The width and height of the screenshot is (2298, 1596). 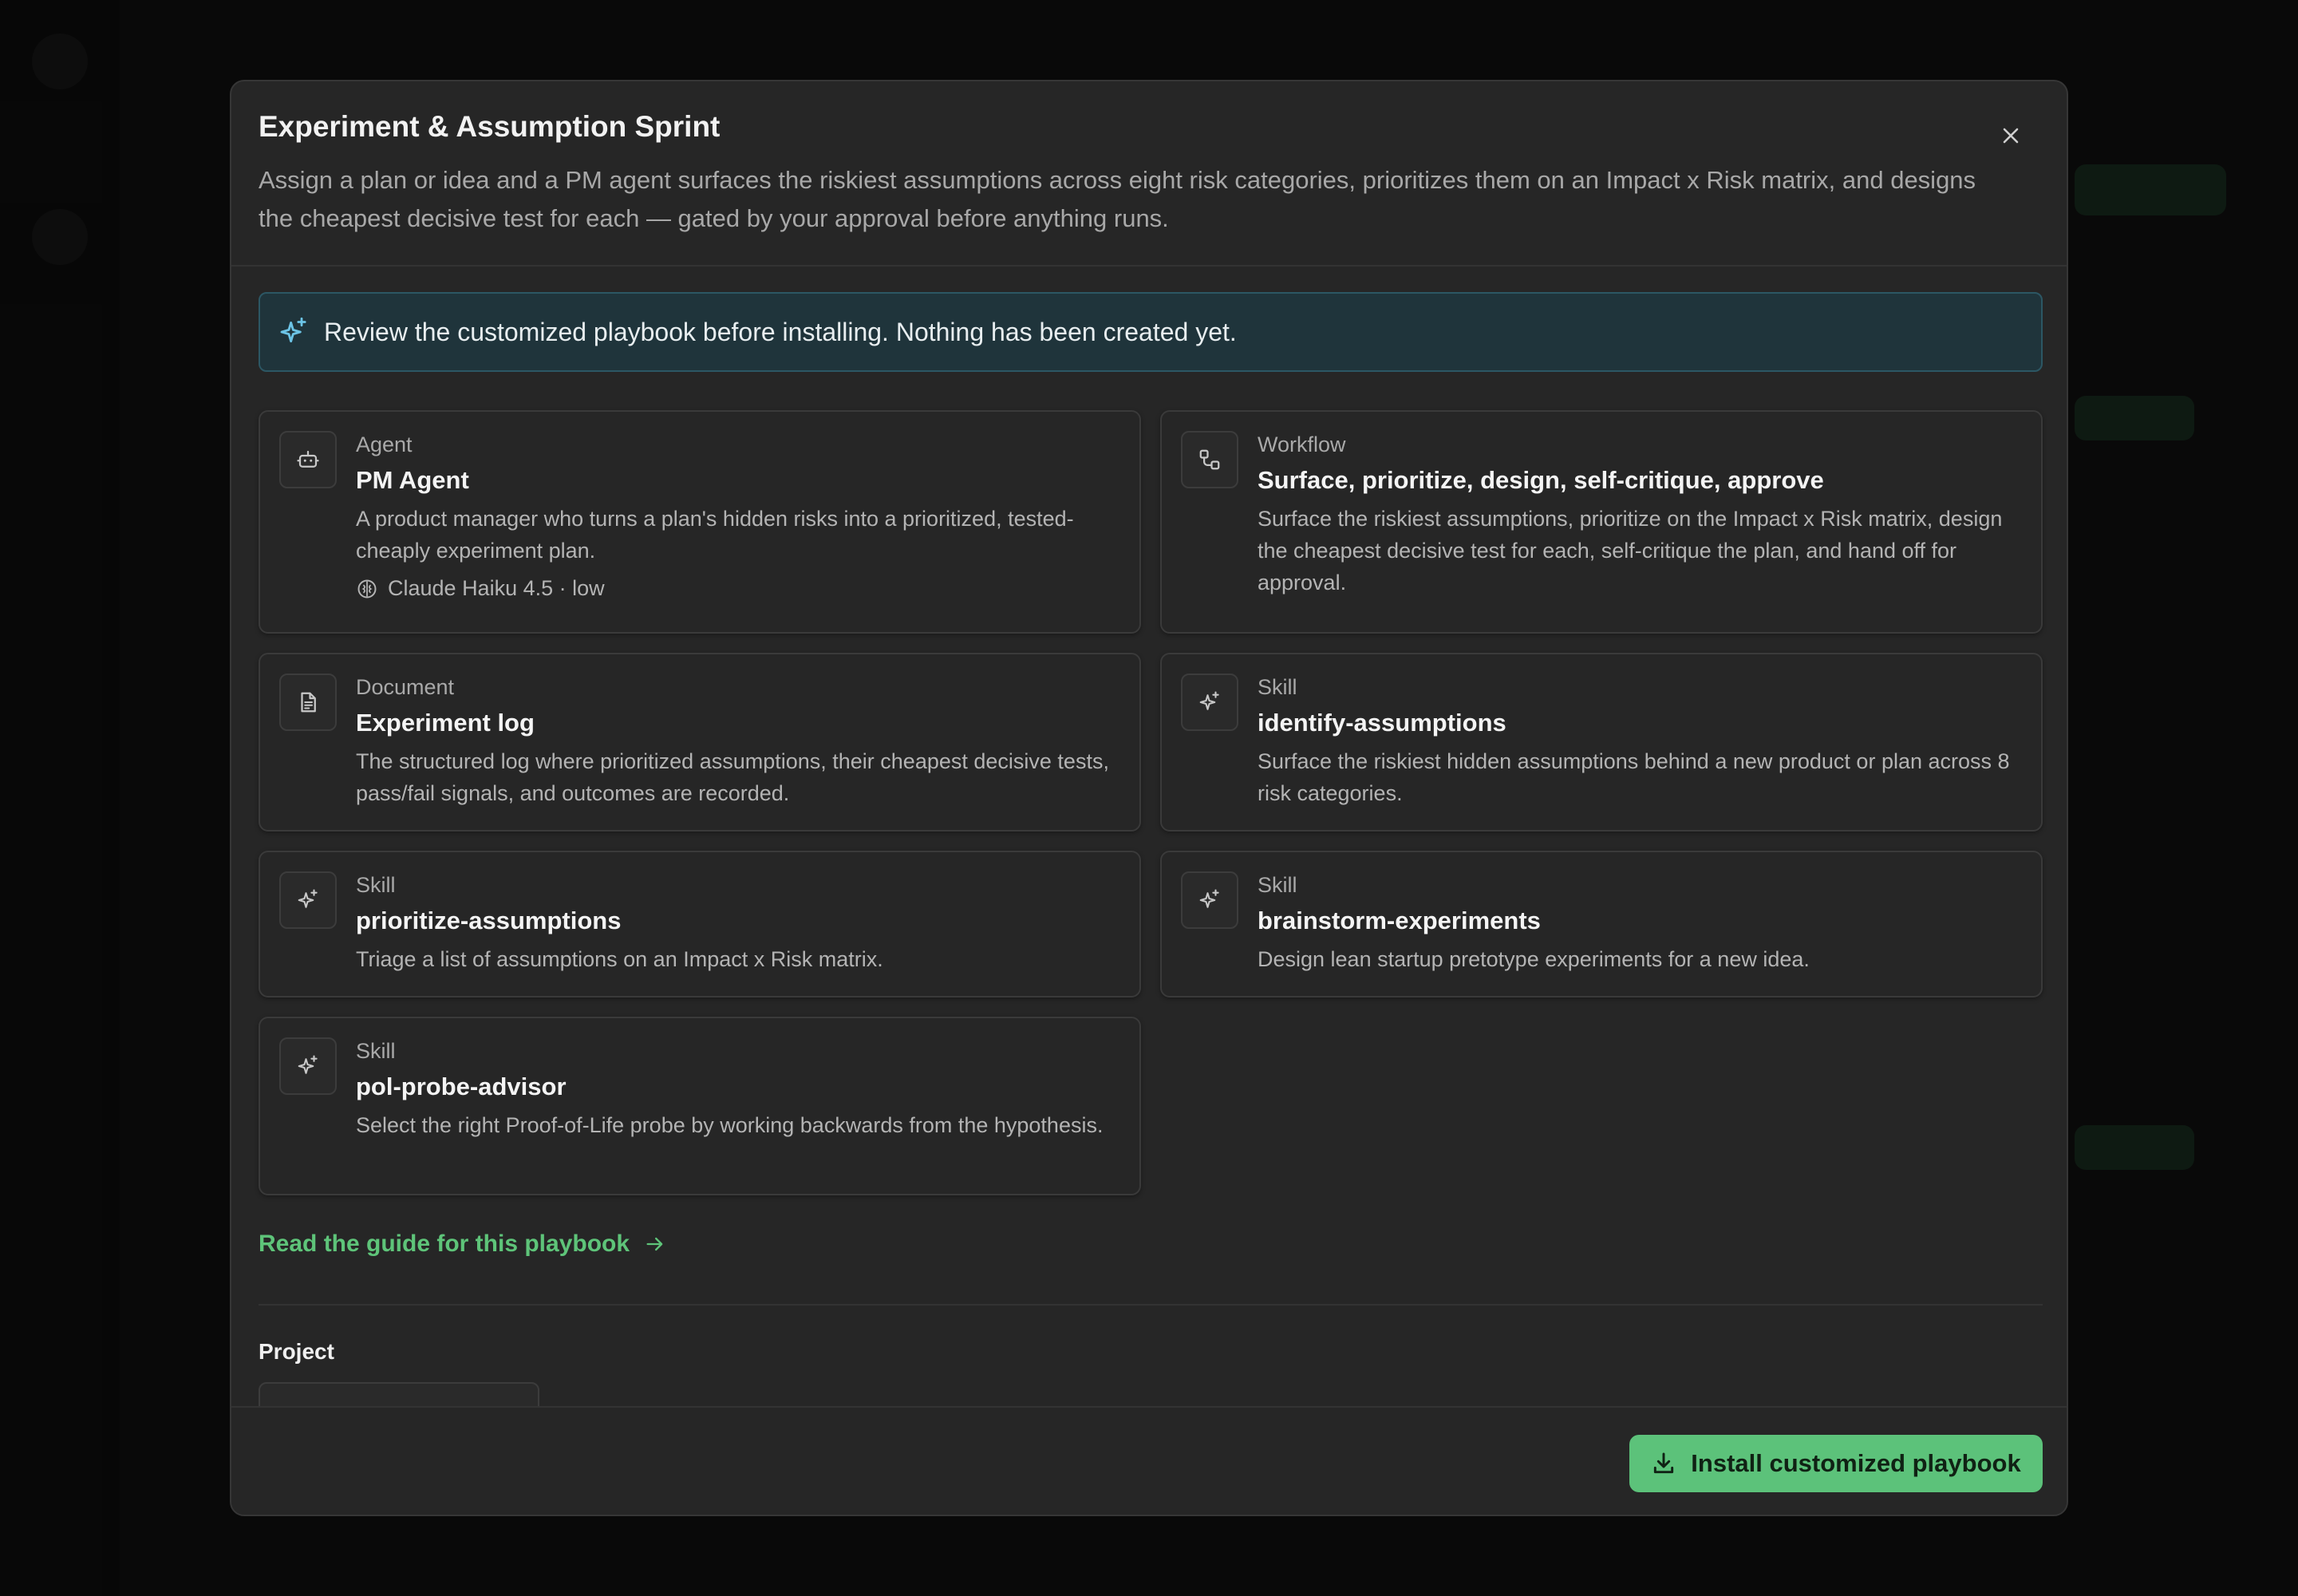 I want to click on card-name: pol-probe-advisor, so click(x=462, y=1086).